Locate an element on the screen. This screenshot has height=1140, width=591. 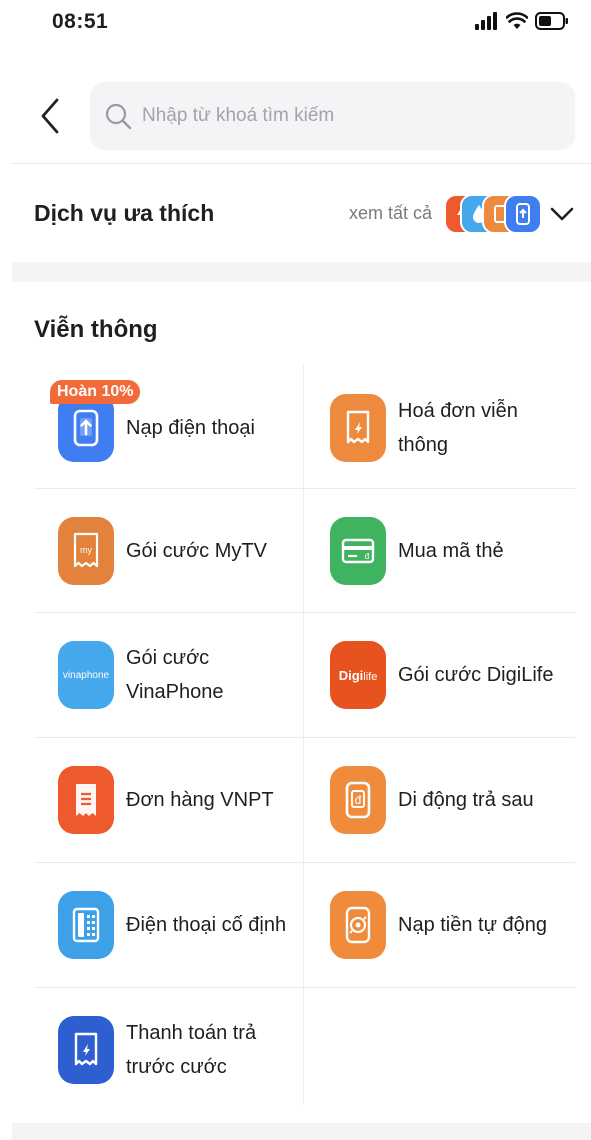
favorites-title: Dịch vụ ưa thích is located at coordinates (124, 213).